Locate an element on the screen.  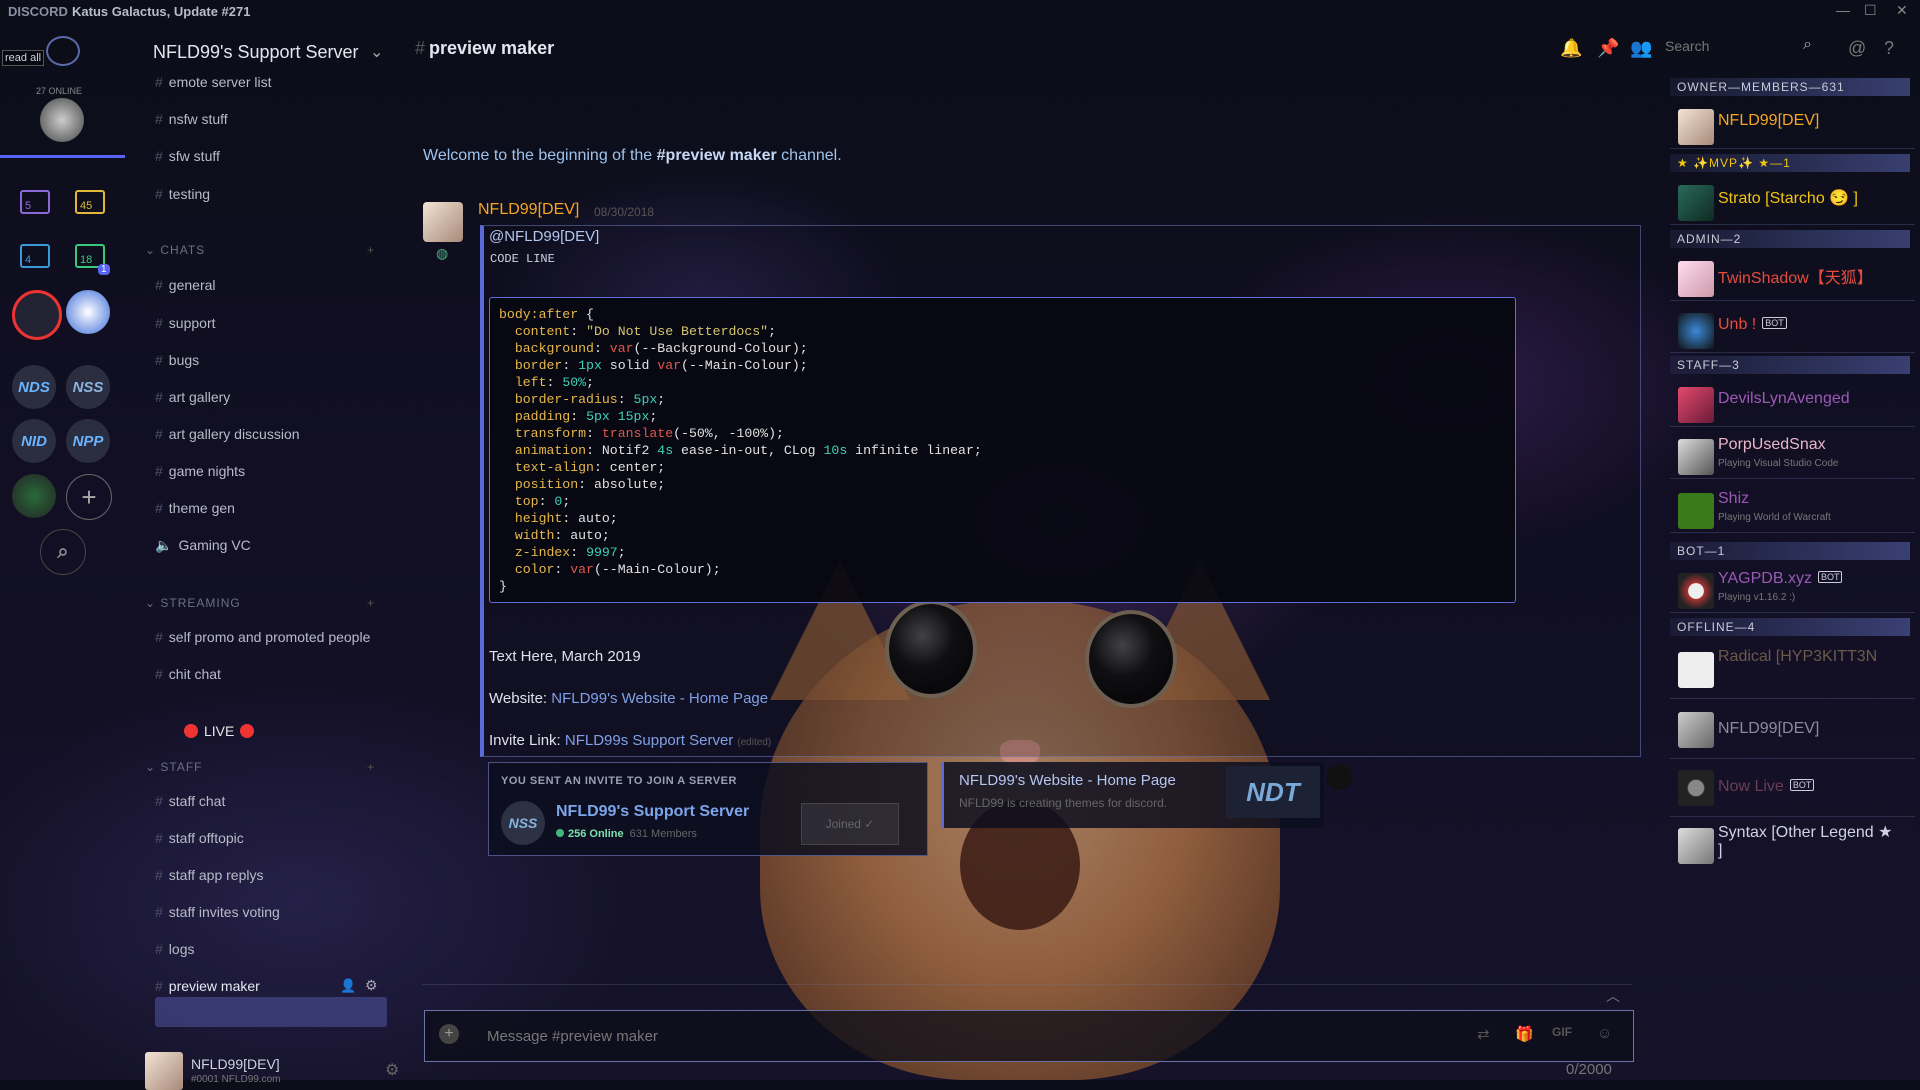
channel-art-gallery-discussion: # art gallery discussion is located at coordinates (227, 434).